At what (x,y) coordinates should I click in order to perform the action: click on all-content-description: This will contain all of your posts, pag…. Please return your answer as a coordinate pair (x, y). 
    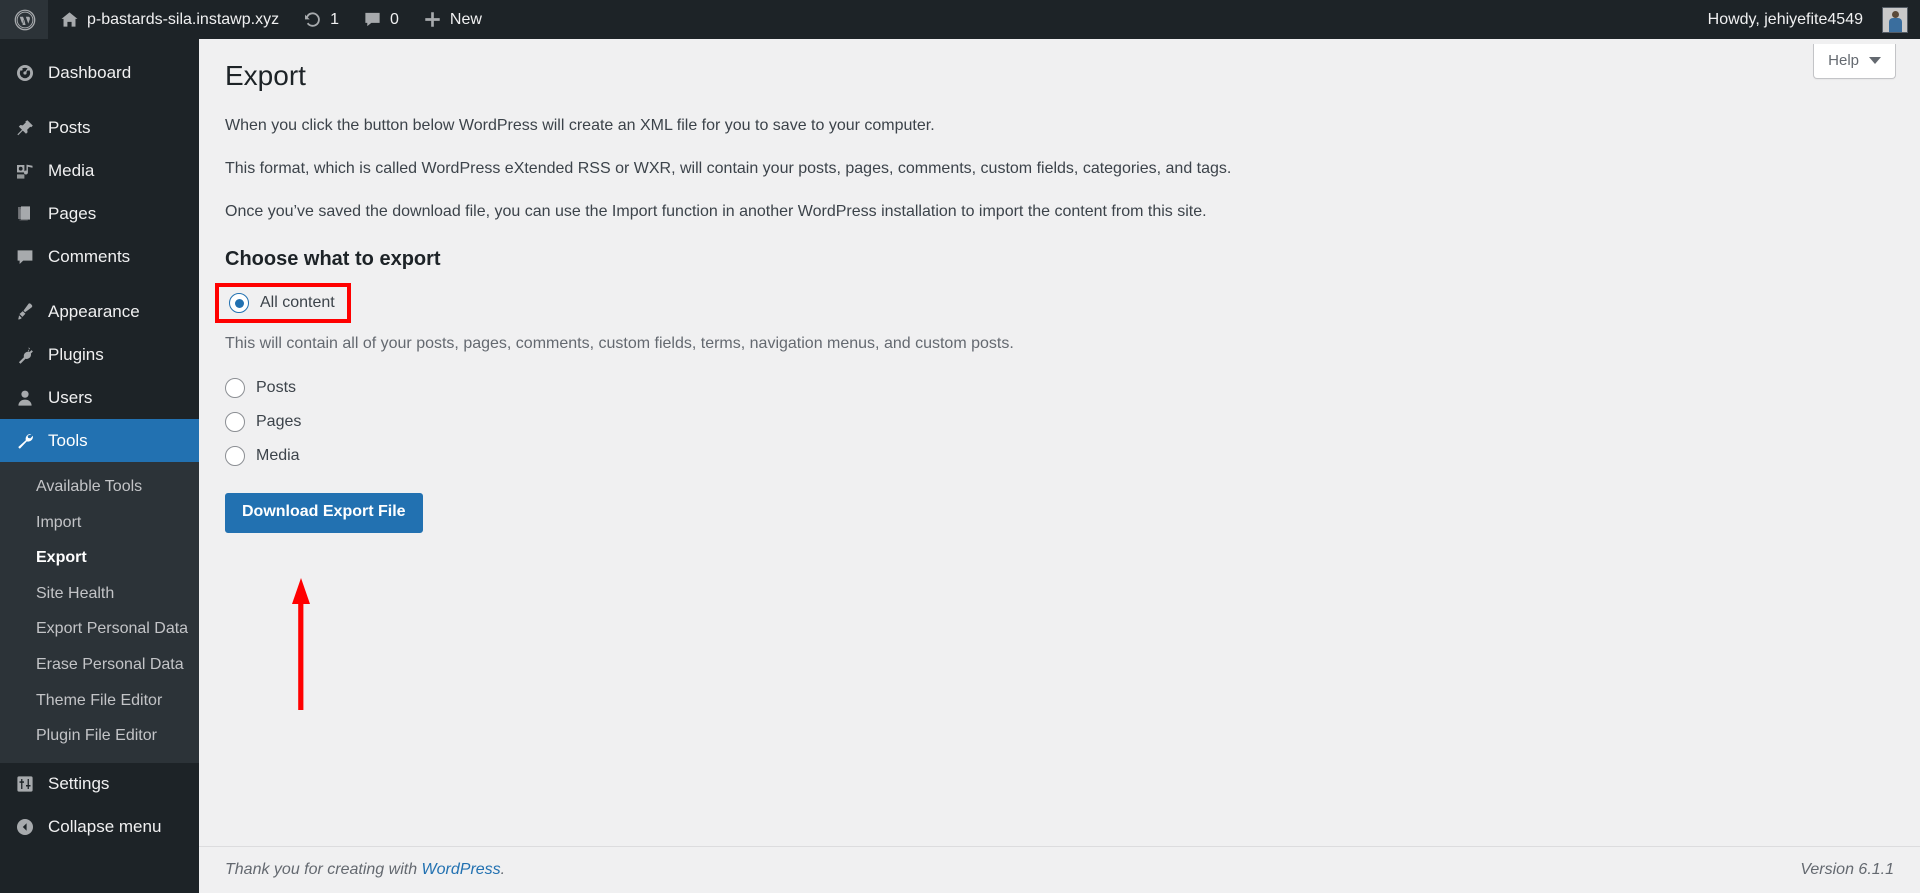
    Looking at the image, I should click on (619, 344).